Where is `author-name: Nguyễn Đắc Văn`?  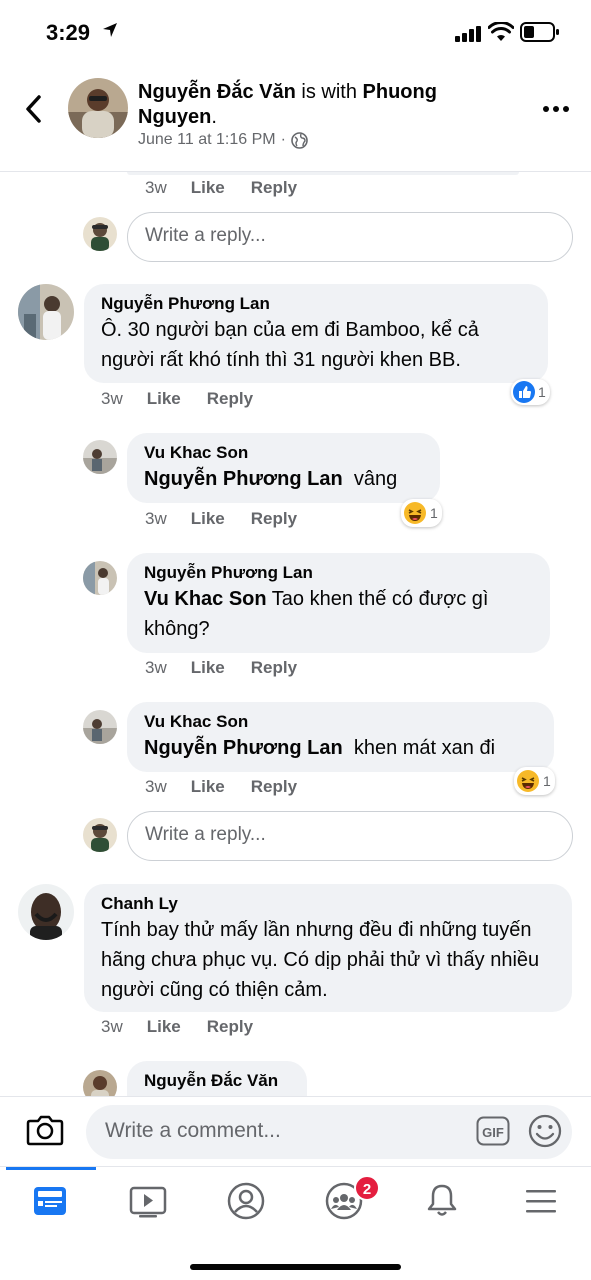
author-name: Nguyễn Đắc Văn is located at coordinates (217, 92).